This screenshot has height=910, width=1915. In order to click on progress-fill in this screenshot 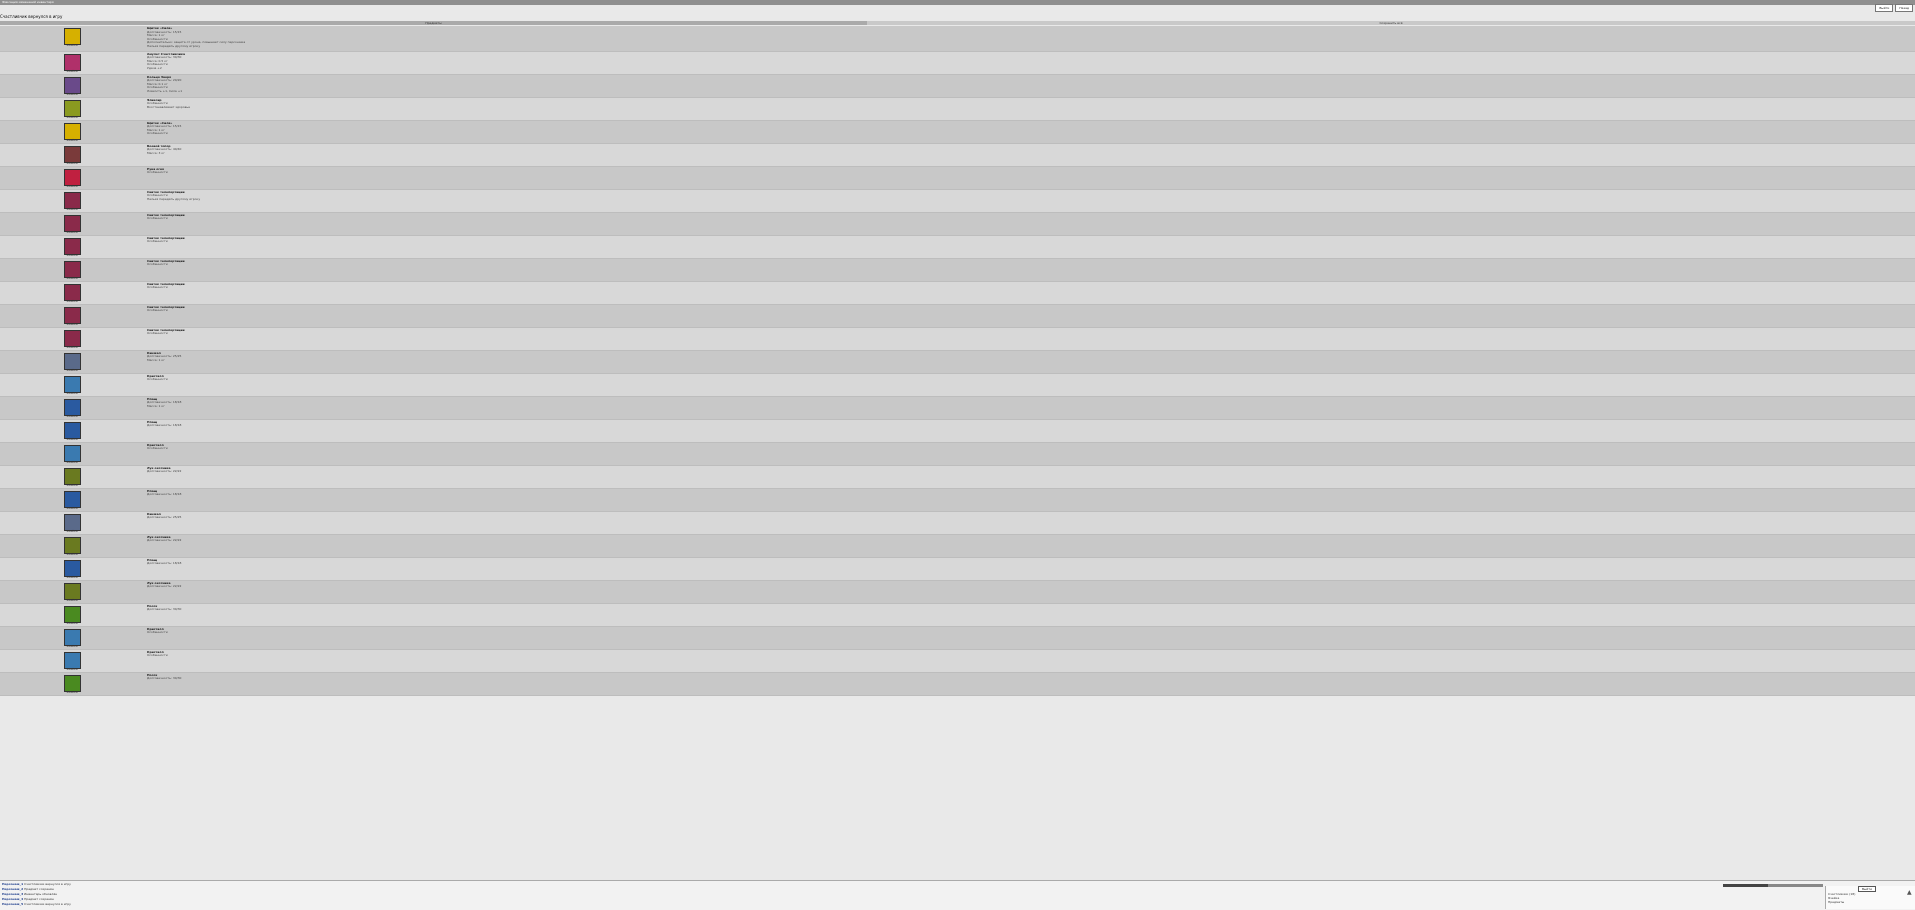, I will do `click(1745, 885)`.